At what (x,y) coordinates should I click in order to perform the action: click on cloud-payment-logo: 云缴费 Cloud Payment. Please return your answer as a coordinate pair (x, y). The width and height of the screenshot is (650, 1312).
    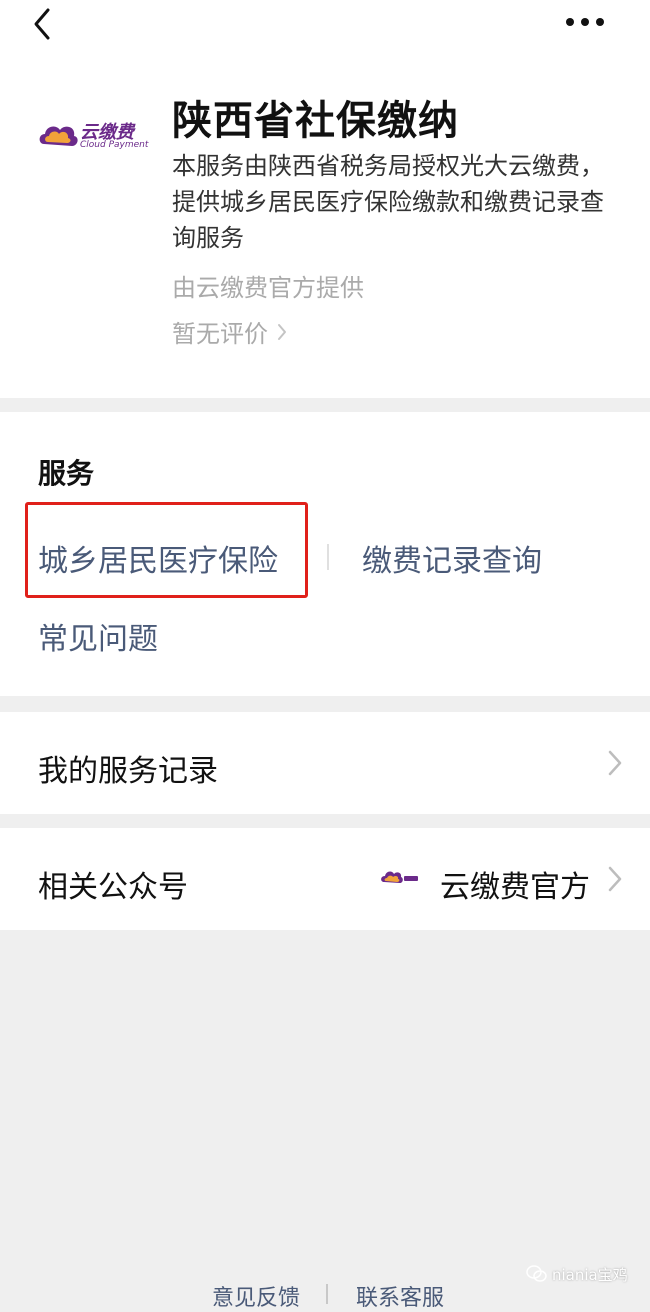
    Looking at the image, I should click on (92, 138).